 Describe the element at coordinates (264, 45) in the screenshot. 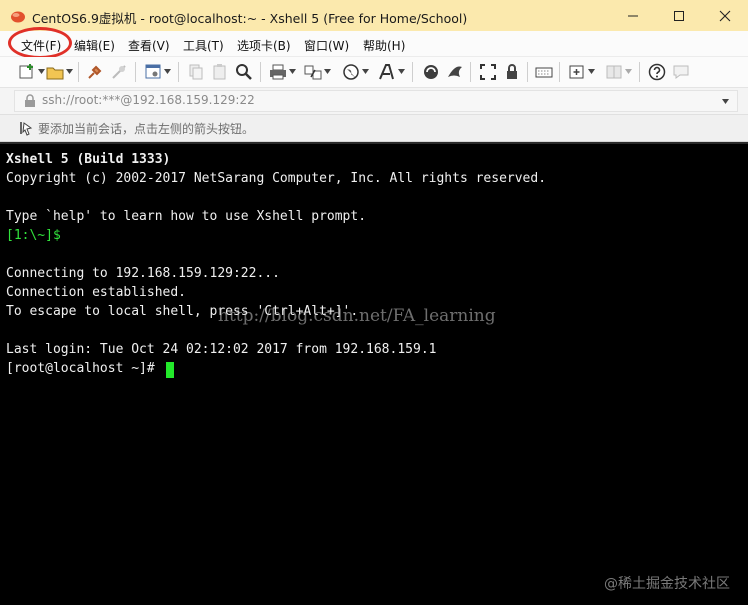

I see `menu-tabs: 选项卡(B)` at that location.